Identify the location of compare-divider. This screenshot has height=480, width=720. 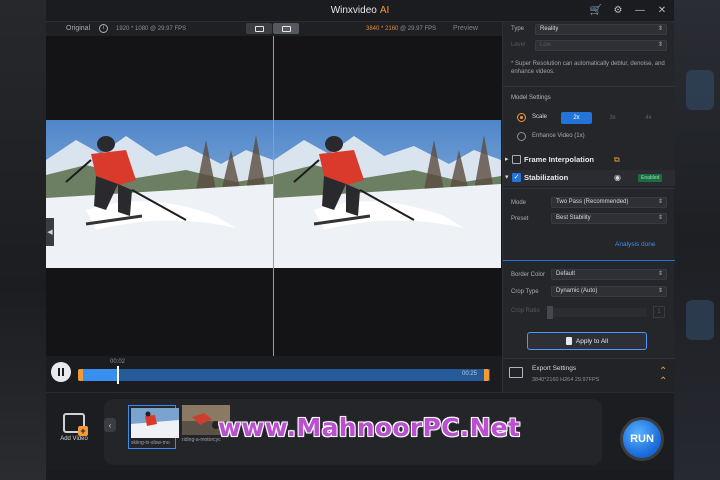
(273, 196).